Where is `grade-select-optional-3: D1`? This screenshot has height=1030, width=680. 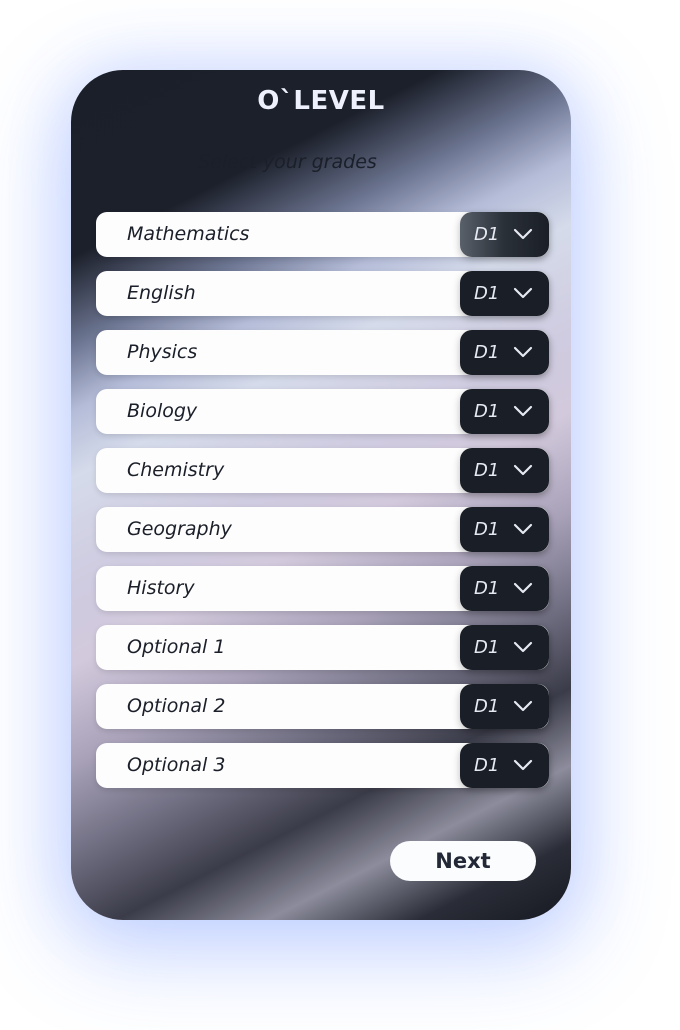 grade-select-optional-3: D1 is located at coordinates (504, 765).